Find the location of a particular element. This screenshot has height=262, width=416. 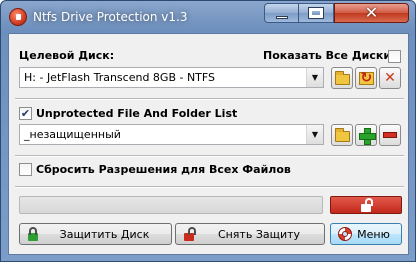

remove-protection-button: Снять Защиту is located at coordinates (250, 234).